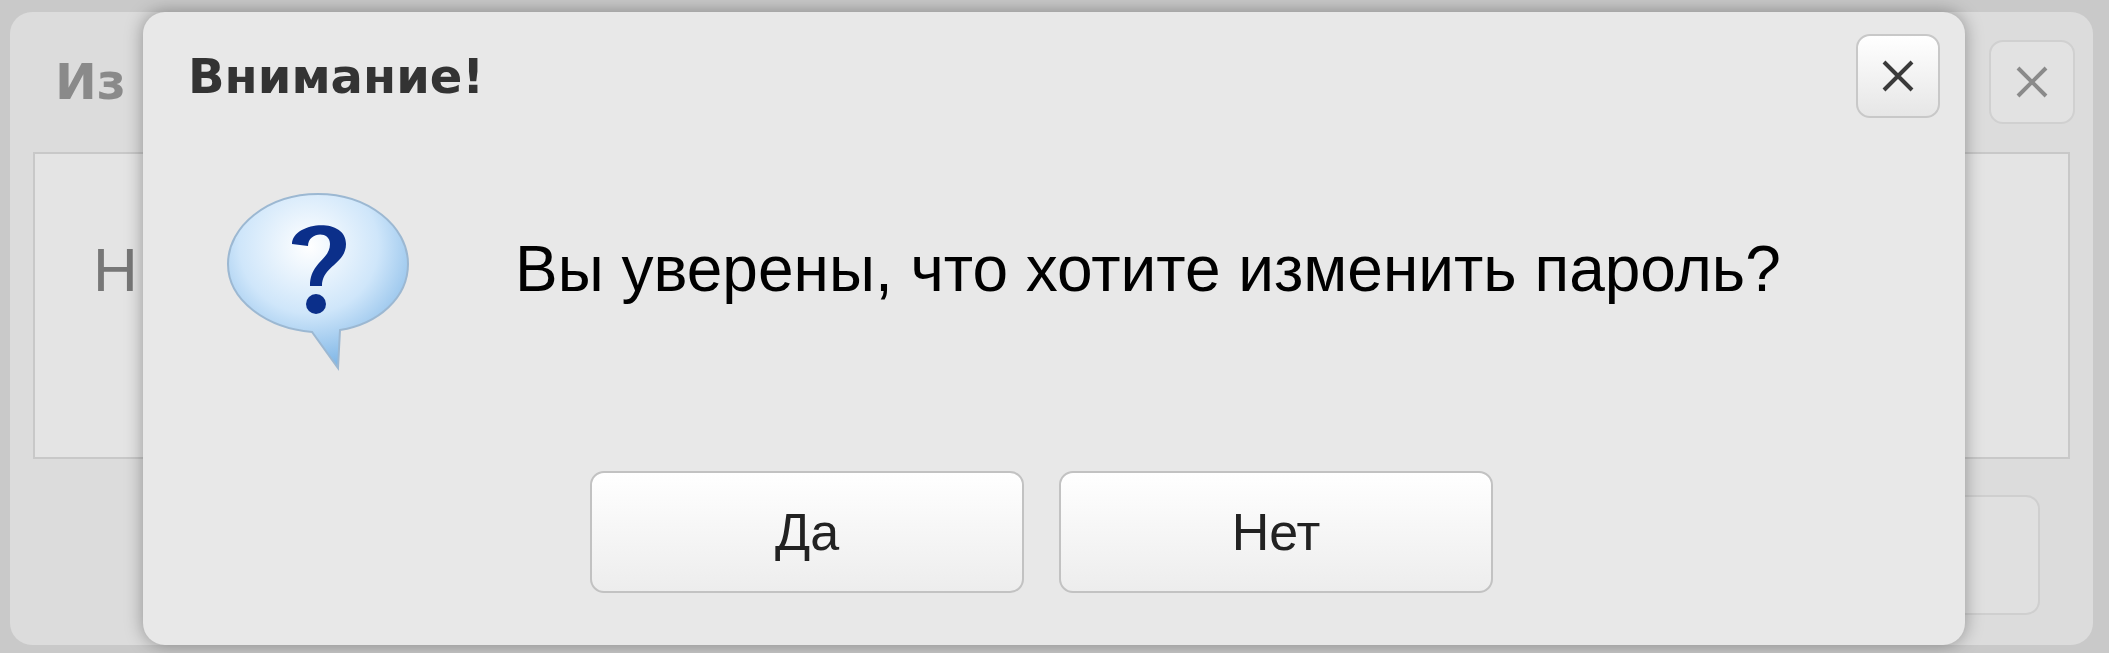 The width and height of the screenshot is (2109, 653). Describe the element at coordinates (336, 76) in the screenshot. I see `dialog-title: Внимание!` at that location.